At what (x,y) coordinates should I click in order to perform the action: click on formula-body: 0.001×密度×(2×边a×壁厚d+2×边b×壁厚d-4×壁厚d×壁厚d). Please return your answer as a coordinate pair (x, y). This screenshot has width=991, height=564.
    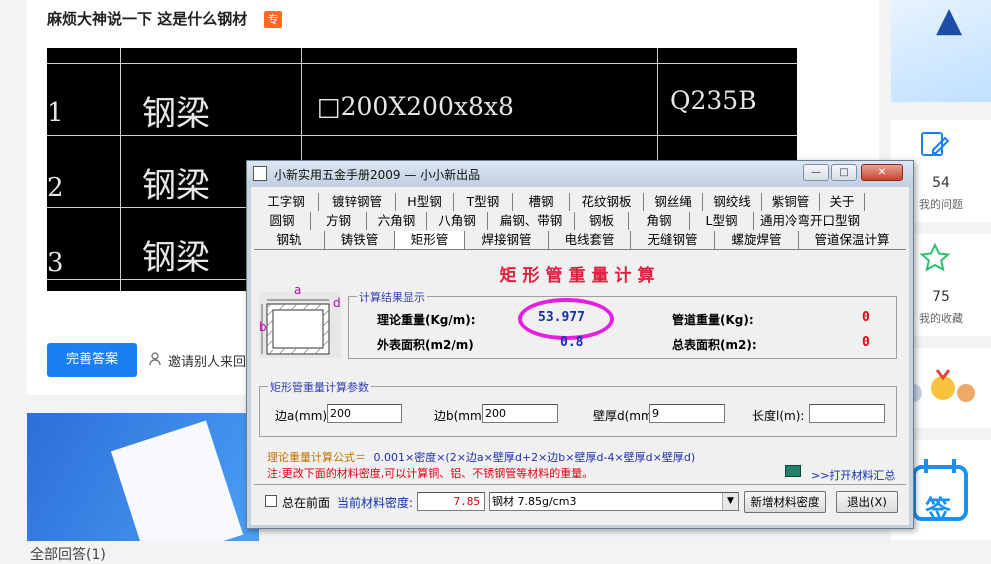
    Looking at the image, I should click on (534, 457).